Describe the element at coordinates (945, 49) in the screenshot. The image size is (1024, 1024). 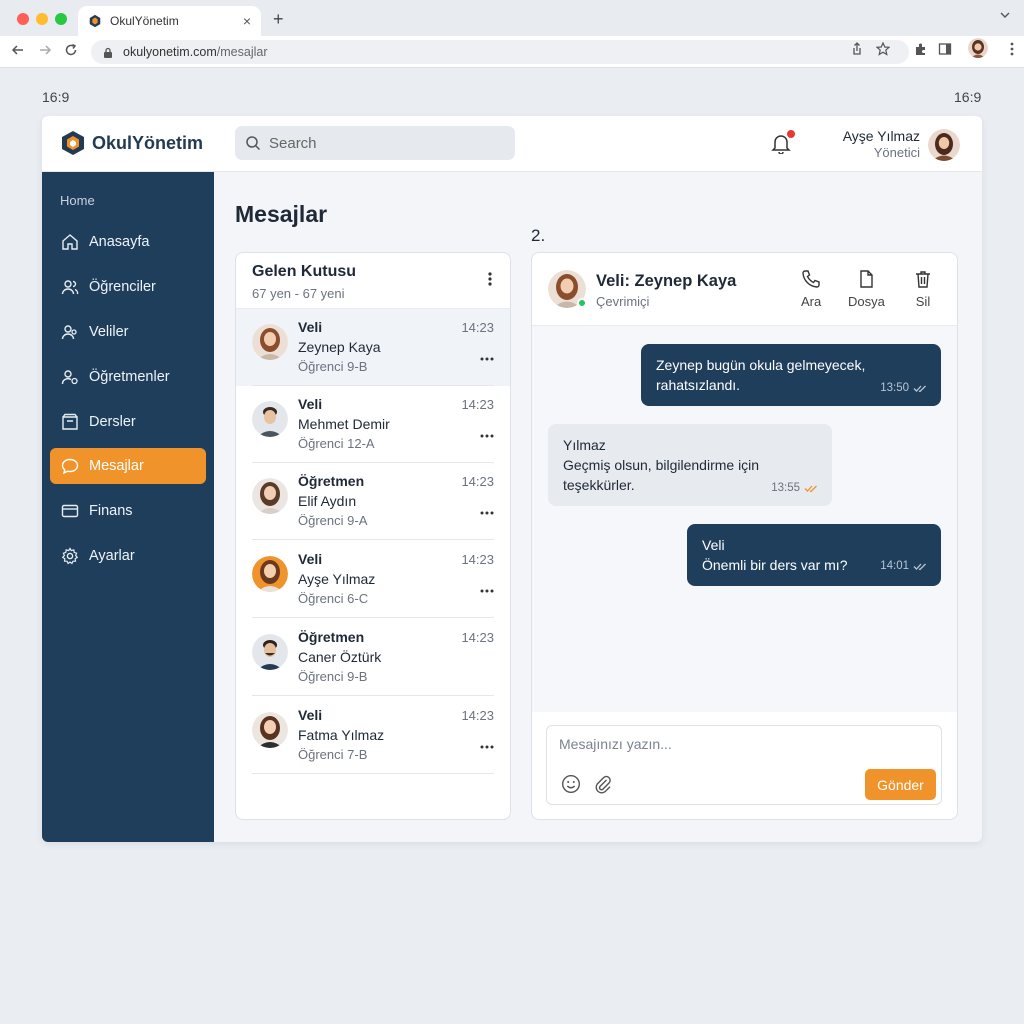
I see `sidepanel-icon` at that location.